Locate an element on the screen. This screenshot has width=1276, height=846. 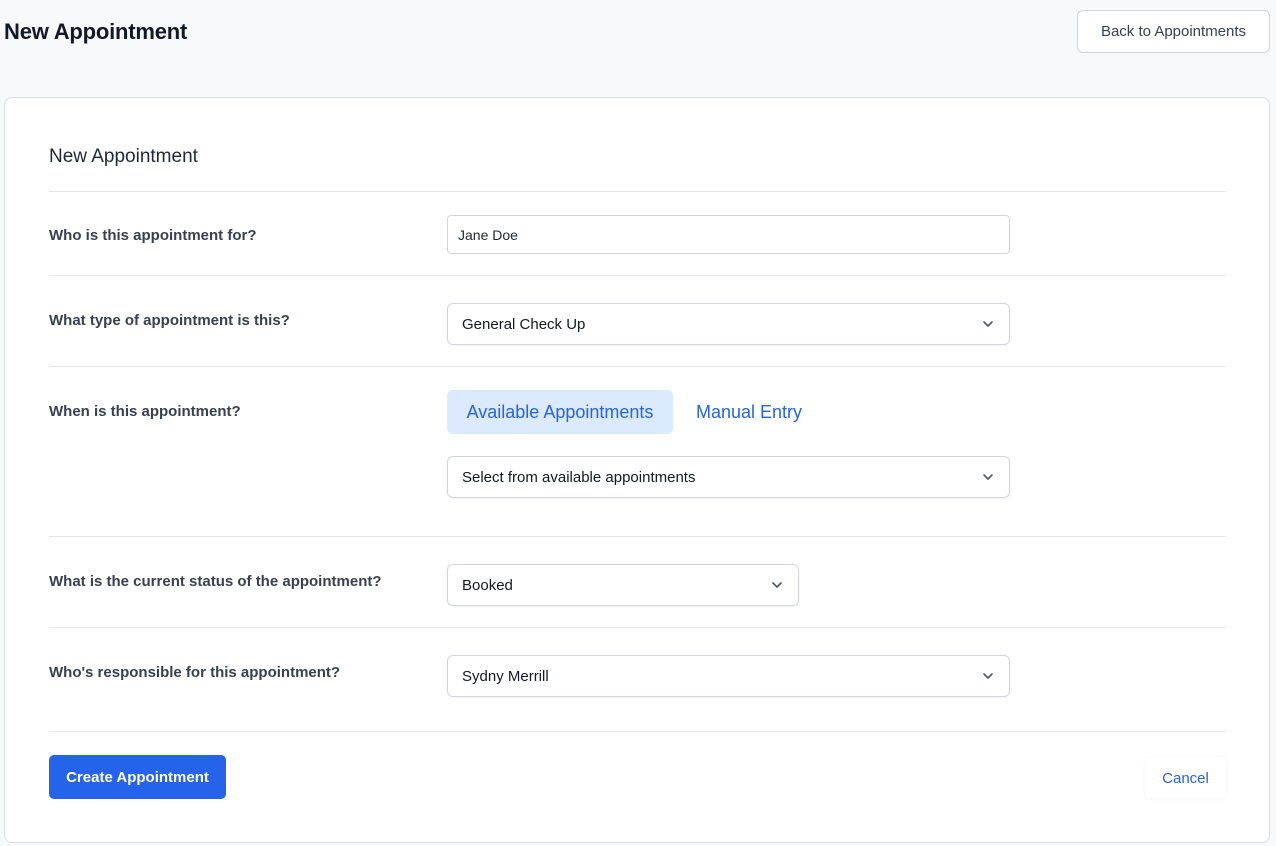
patient-name-input is located at coordinates (728, 234).